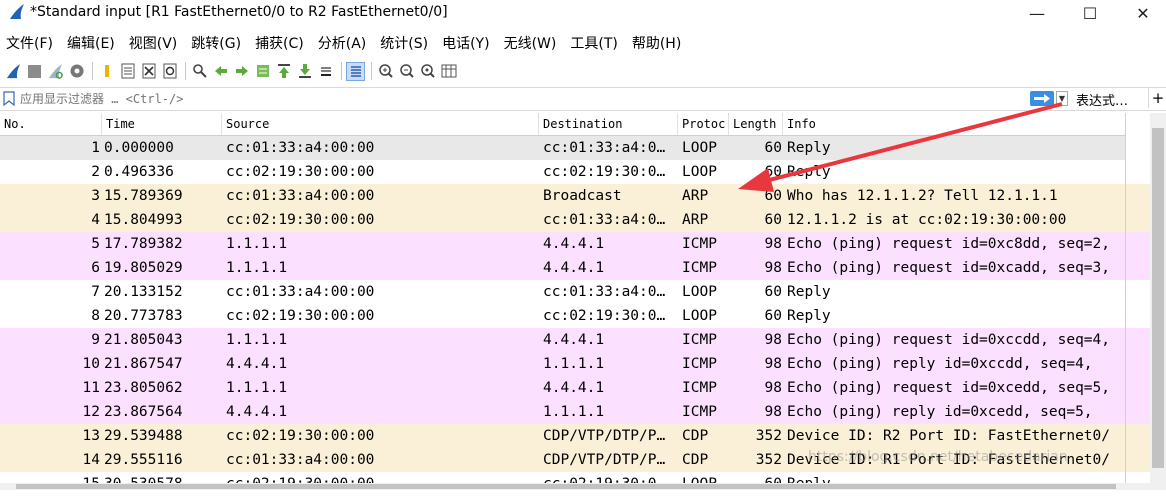  I want to click on go-forward-icon, so click(241, 71).